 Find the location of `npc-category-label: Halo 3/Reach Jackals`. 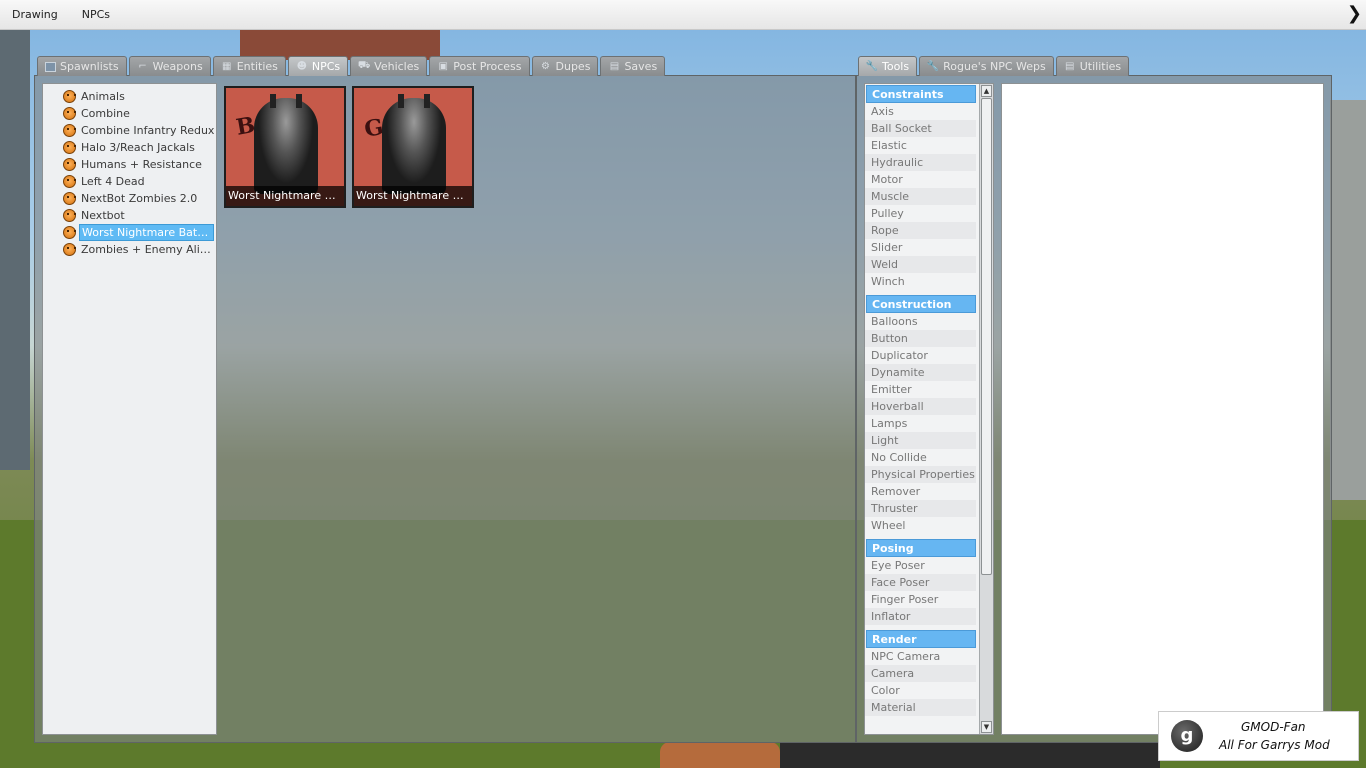

npc-category-label: Halo 3/Reach Jackals is located at coordinates (138, 147).